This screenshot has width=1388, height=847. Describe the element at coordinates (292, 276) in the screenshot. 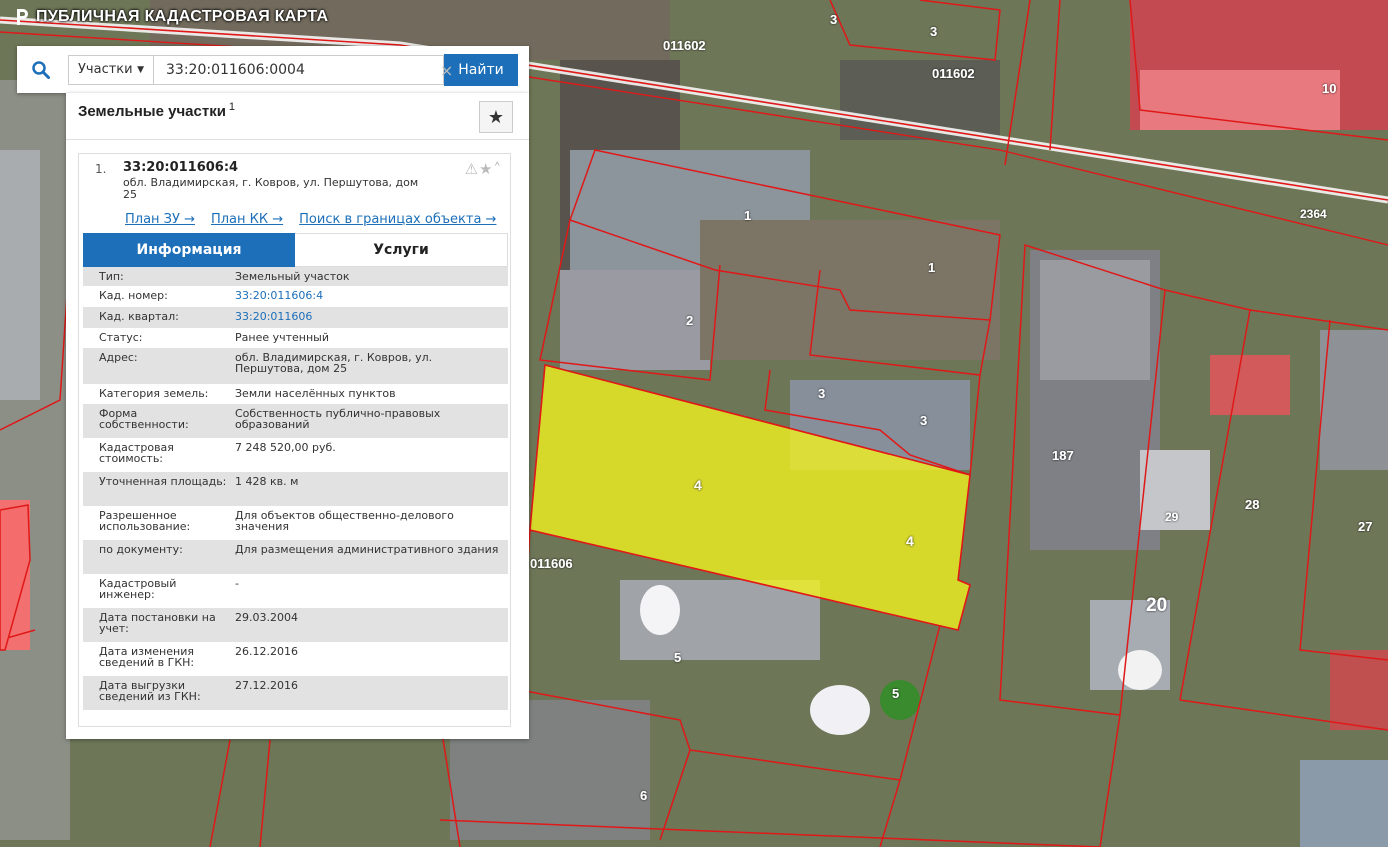

I see `info-value: Земельный участок` at that location.